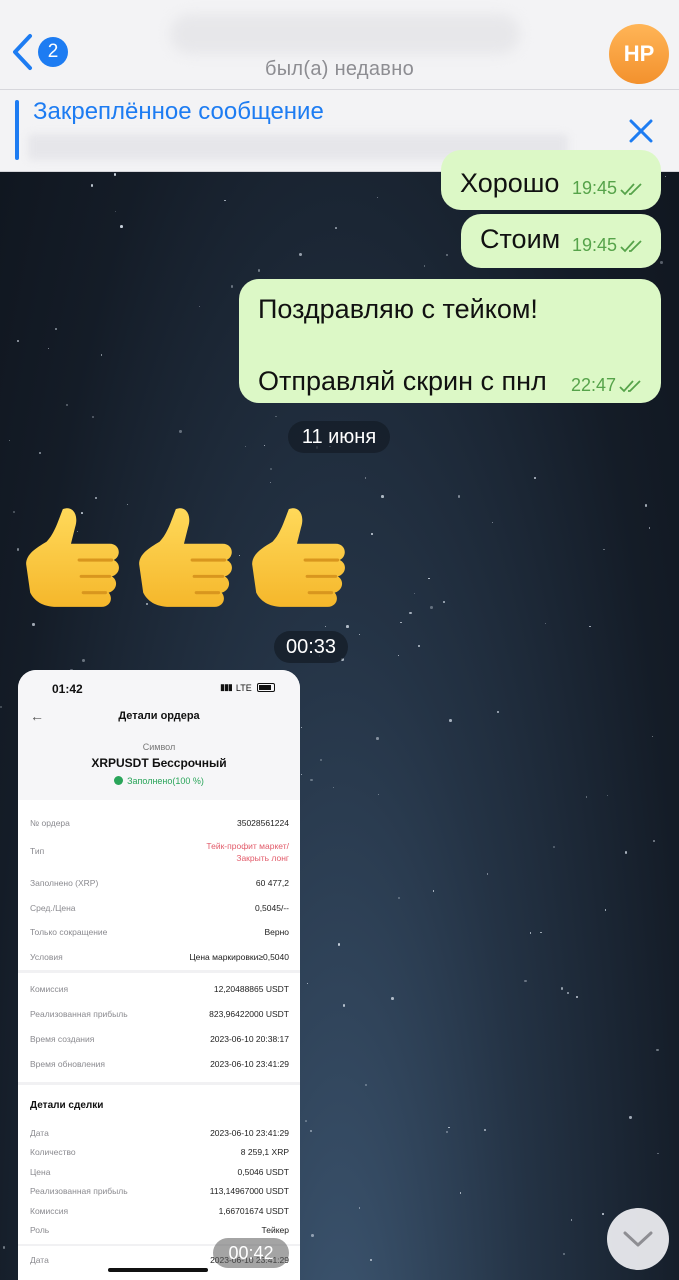 This screenshot has height=1280, width=679. What do you see at coordinates (68, 1064) in the screenshot?
I see `order-detail-key: Время обновления` at bounding box center [68, 1064].